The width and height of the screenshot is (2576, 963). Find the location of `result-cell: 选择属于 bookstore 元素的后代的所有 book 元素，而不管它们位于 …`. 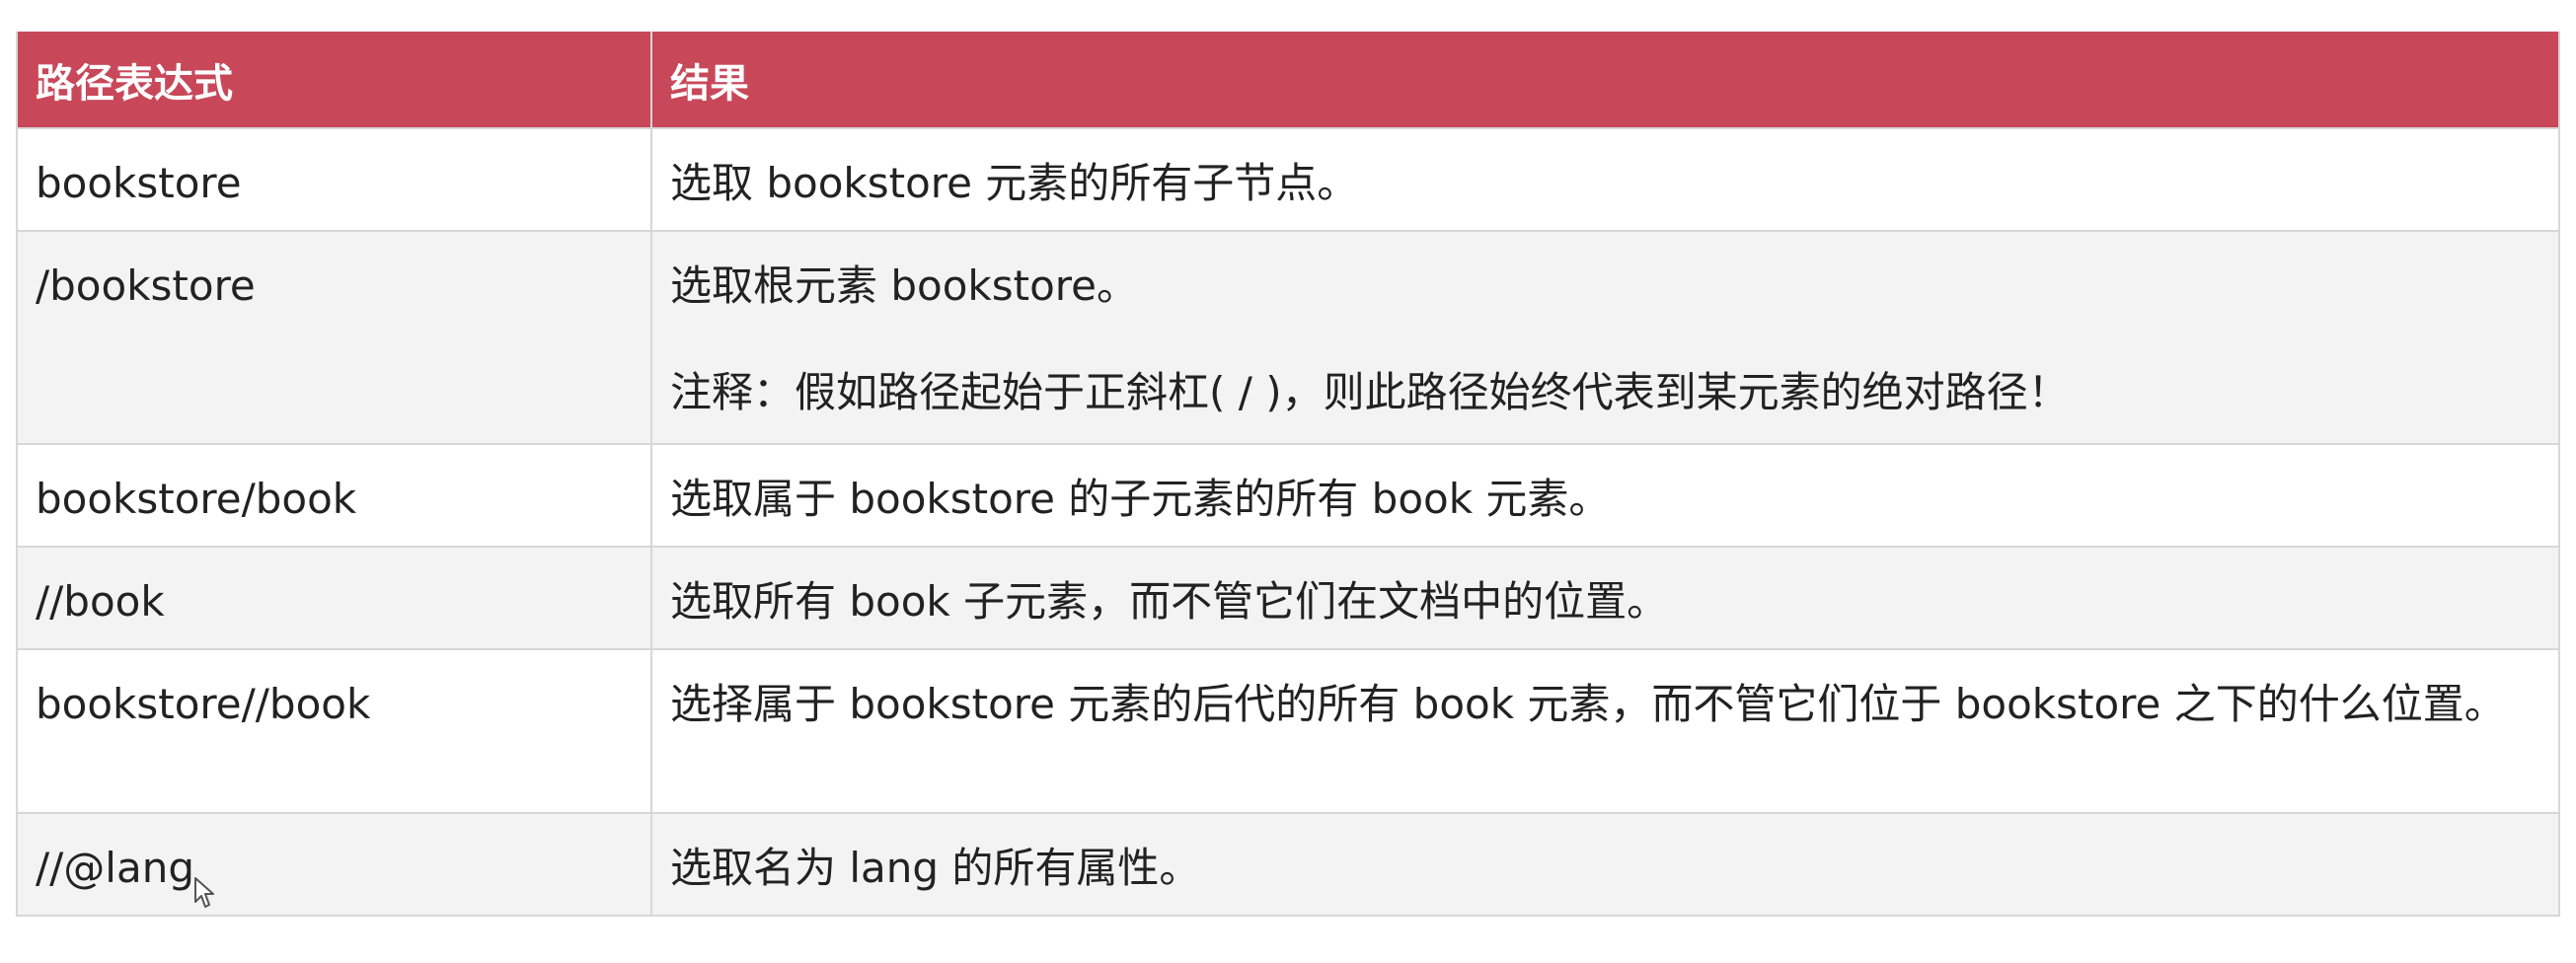

result-cell: 选择属于 bookstore 元素的后代的所有 book 元素，而不管它们位于 … is located at coordinates (1605, 731).